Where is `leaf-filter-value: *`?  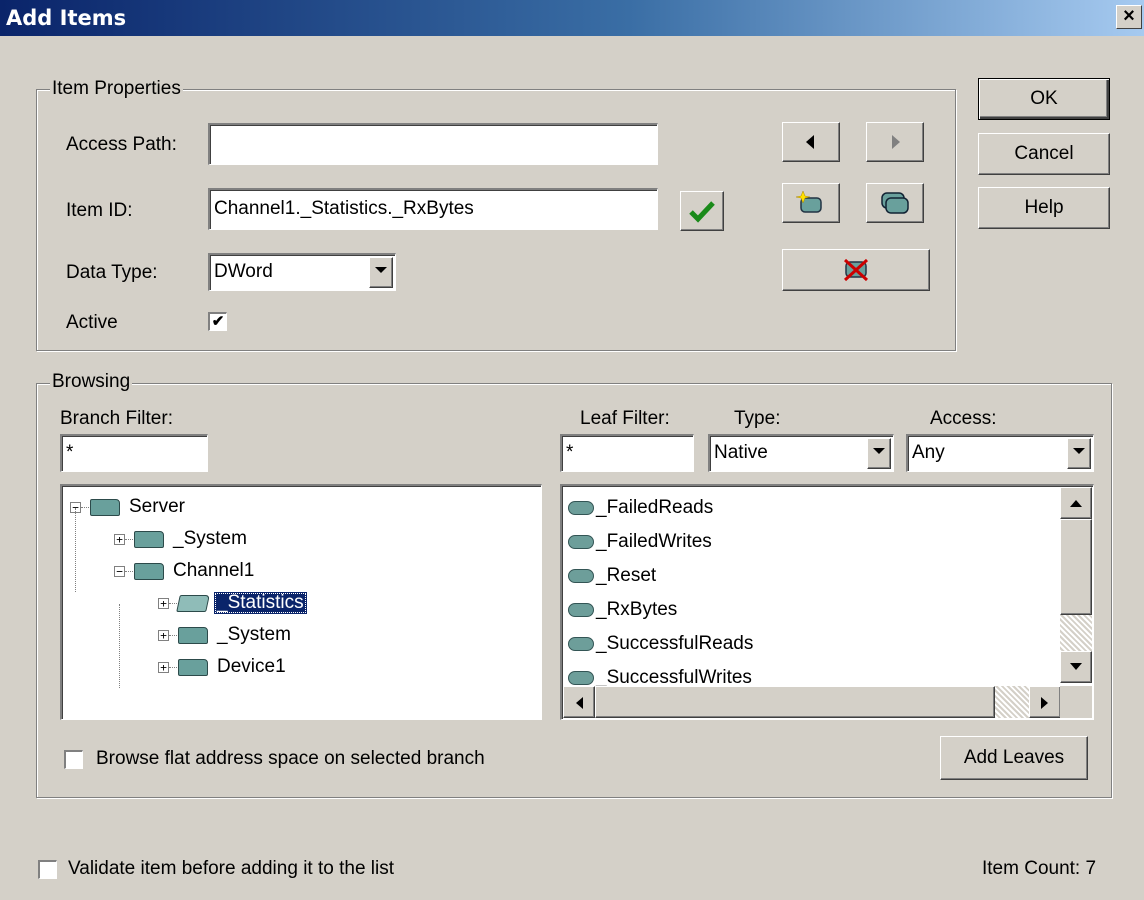 leaf-filter-value: * is located at coordinates (570, 452).